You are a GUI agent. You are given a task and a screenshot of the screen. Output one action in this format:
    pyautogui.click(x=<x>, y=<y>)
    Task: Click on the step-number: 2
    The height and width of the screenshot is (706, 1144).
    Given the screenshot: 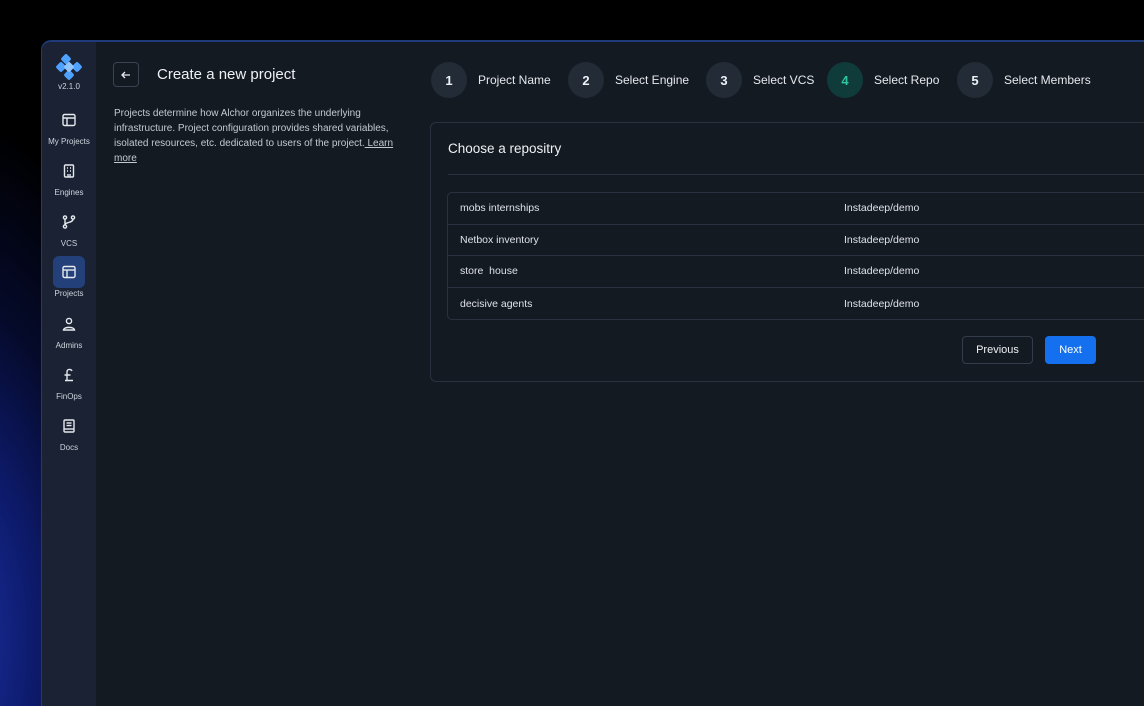 What is the action you would take?
    pyautogui.click(x=586, y=80)
    